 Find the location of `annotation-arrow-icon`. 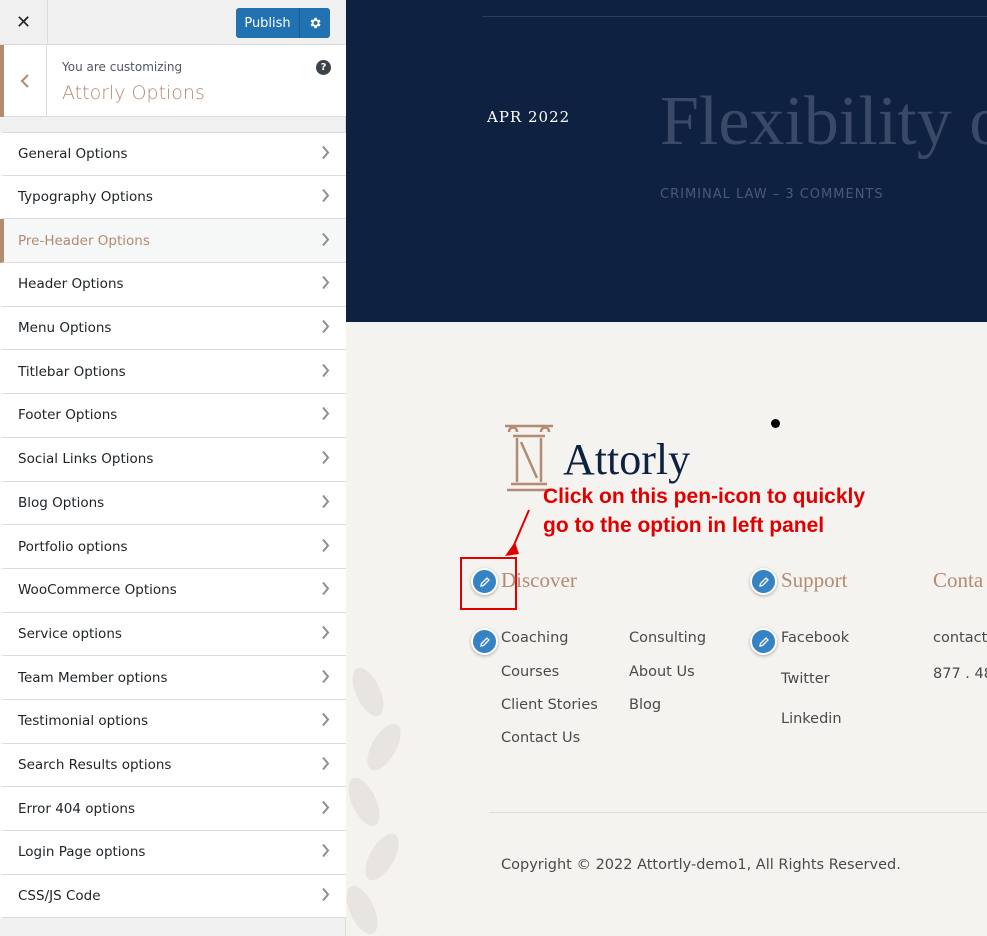

annotation-arrow-icon is located at coordinates (517, 532).